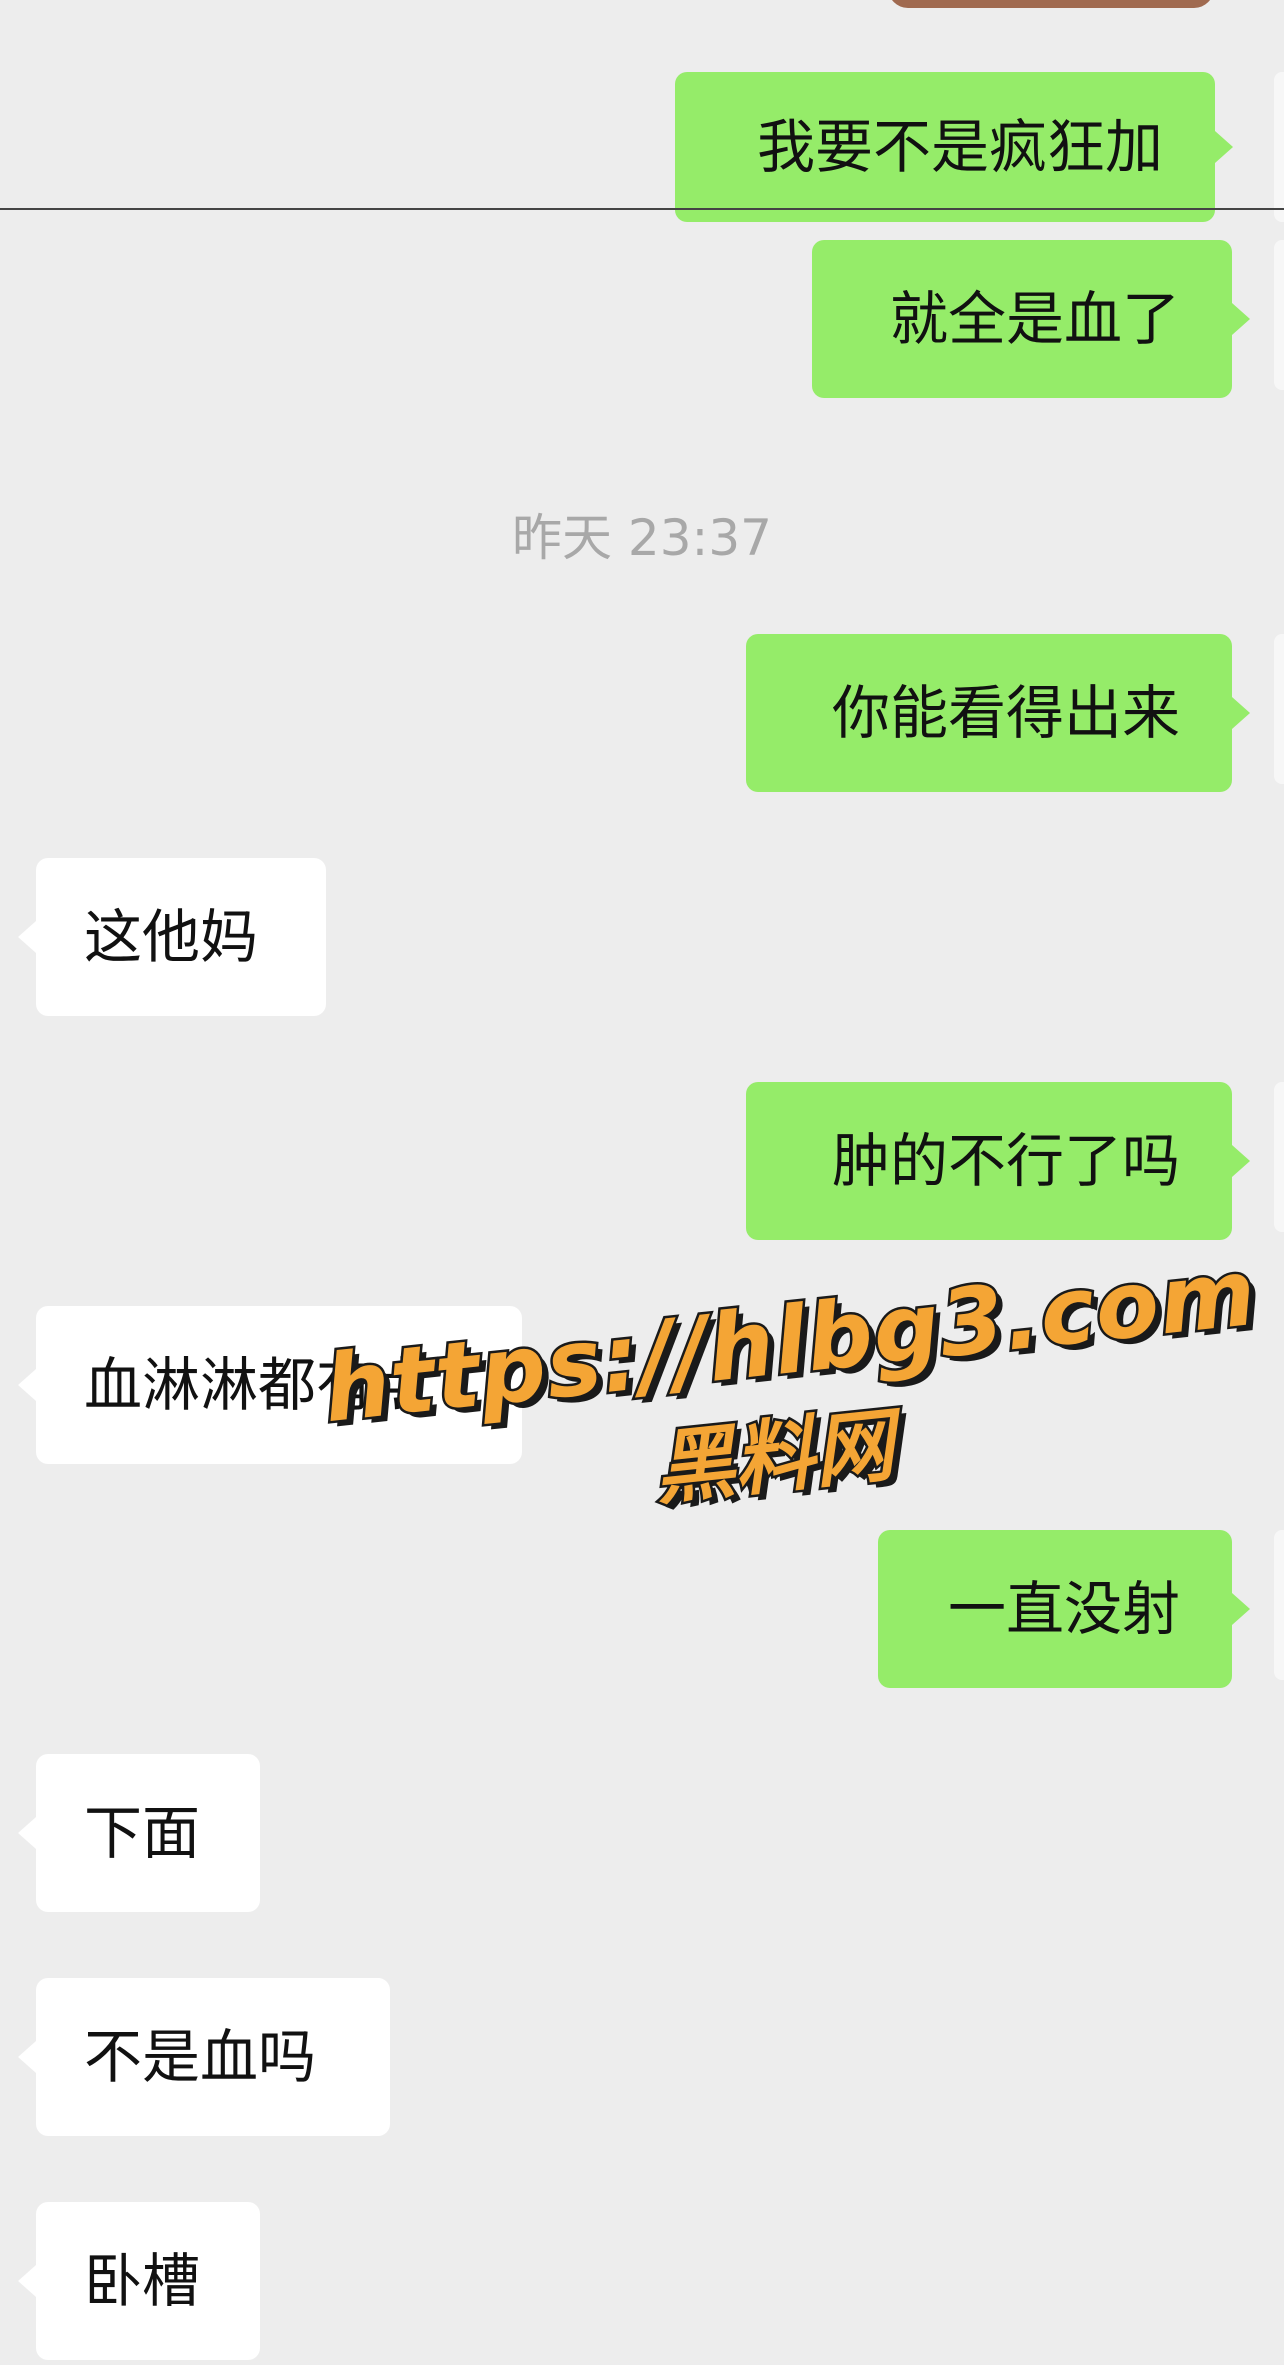  I want to click on message-text: 不是血吗, so click(200, 2057).